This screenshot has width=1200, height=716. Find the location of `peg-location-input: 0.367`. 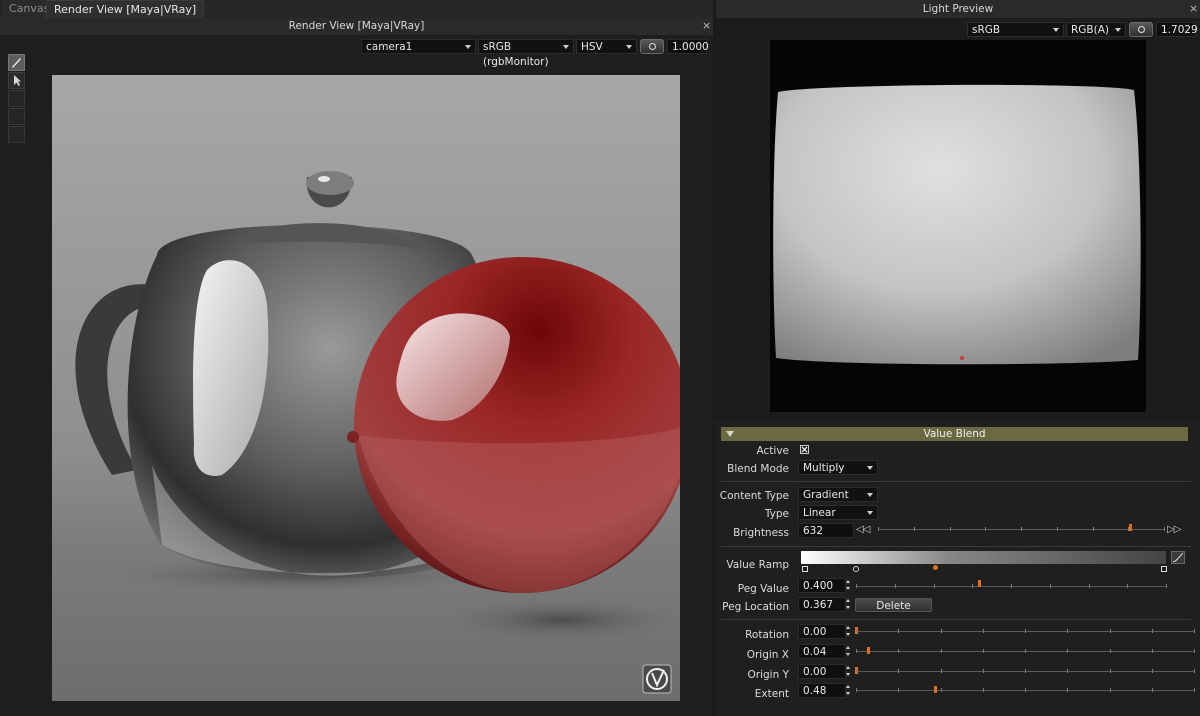

peg-location-input: 0.367 is located at coordinates (822, 604).